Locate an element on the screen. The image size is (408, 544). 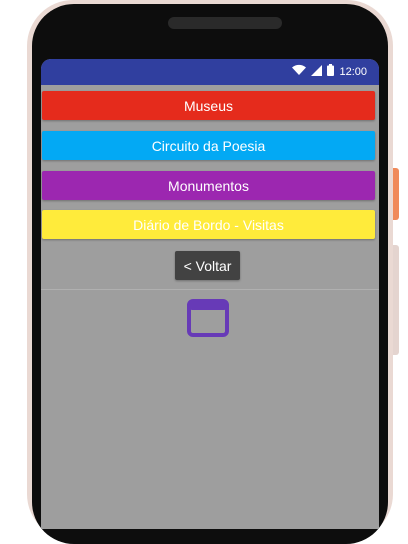
circuito-da-poesia-button: Circuito da Poesia is located at coordinates (208, 145).